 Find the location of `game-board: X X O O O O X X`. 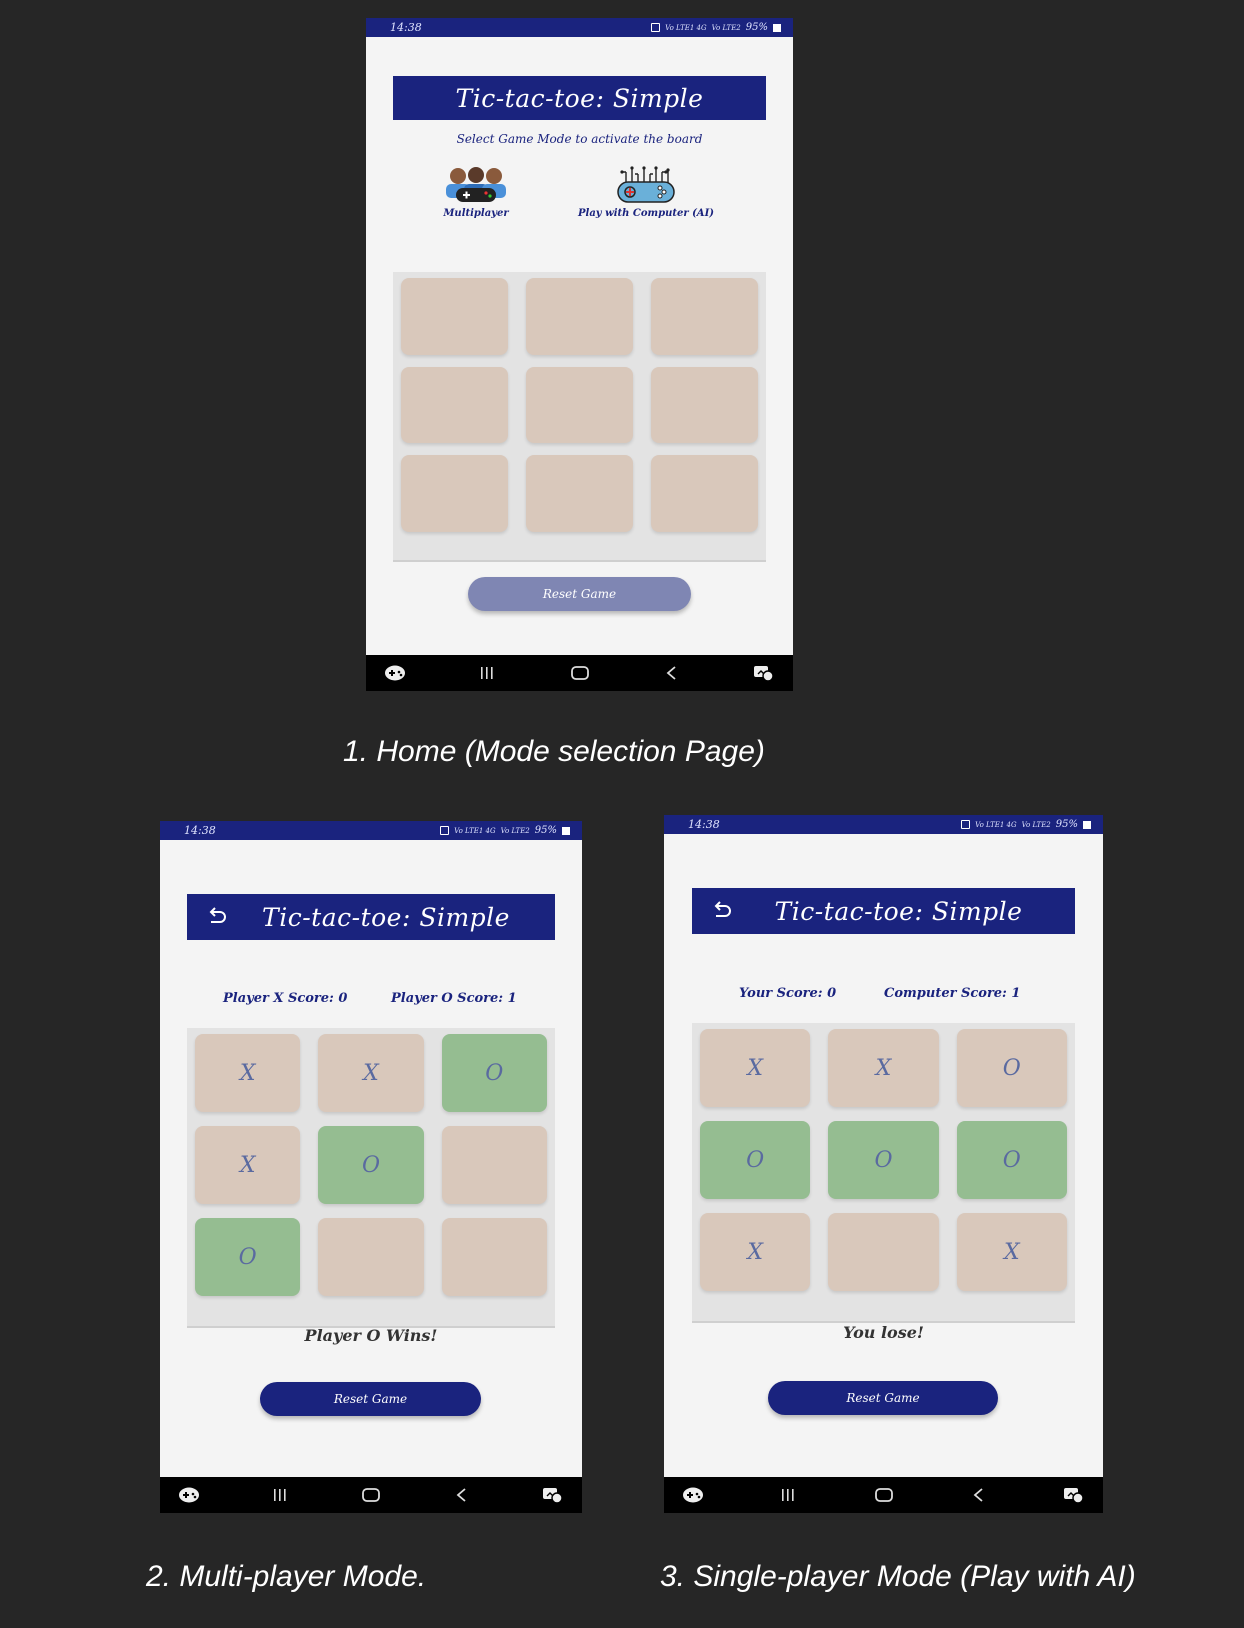

game-board: X X O O O O X X is located at coordinates (883, 1173).